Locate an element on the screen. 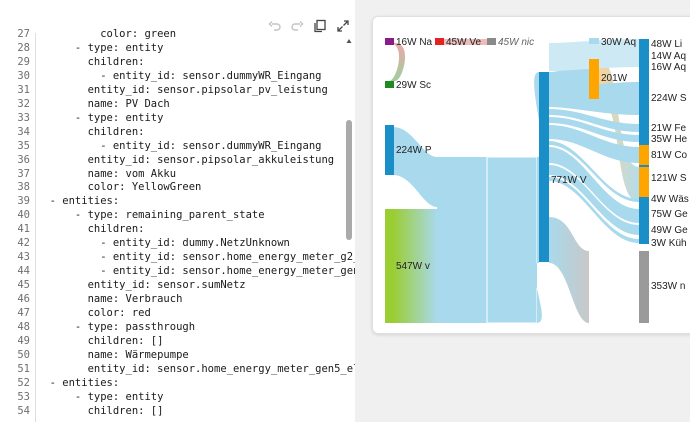 This screenshot has height=422, width=690. code-text: - entity_id: dummy.NetzUnknown is located at coordinates (163, 243).